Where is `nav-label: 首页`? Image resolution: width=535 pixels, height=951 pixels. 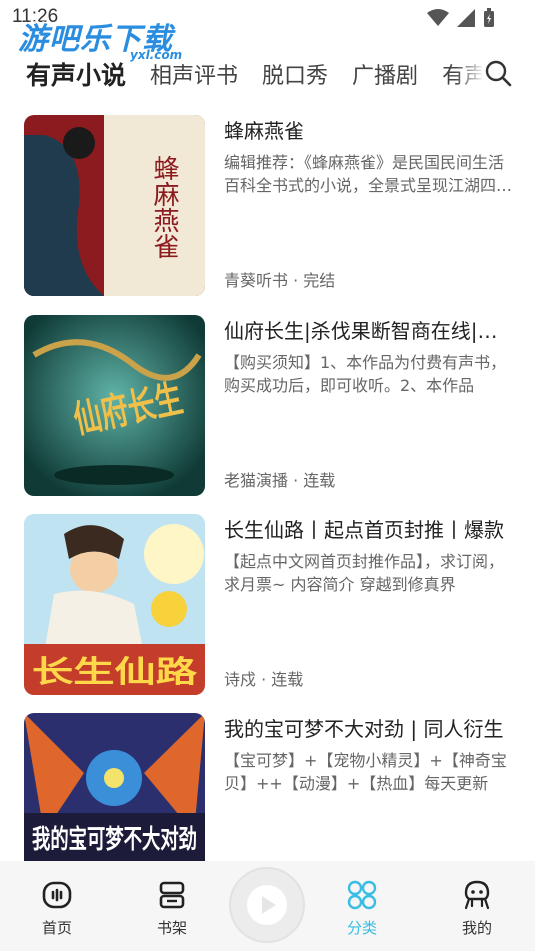
nav-label: 首页 is located at coordinates (56, 928).